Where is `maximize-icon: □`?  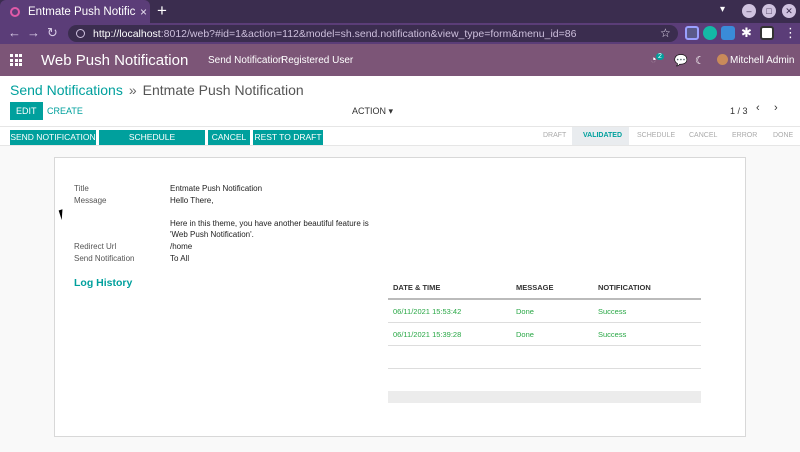 maximize-icon: □ is located at coordinates (769, 11).